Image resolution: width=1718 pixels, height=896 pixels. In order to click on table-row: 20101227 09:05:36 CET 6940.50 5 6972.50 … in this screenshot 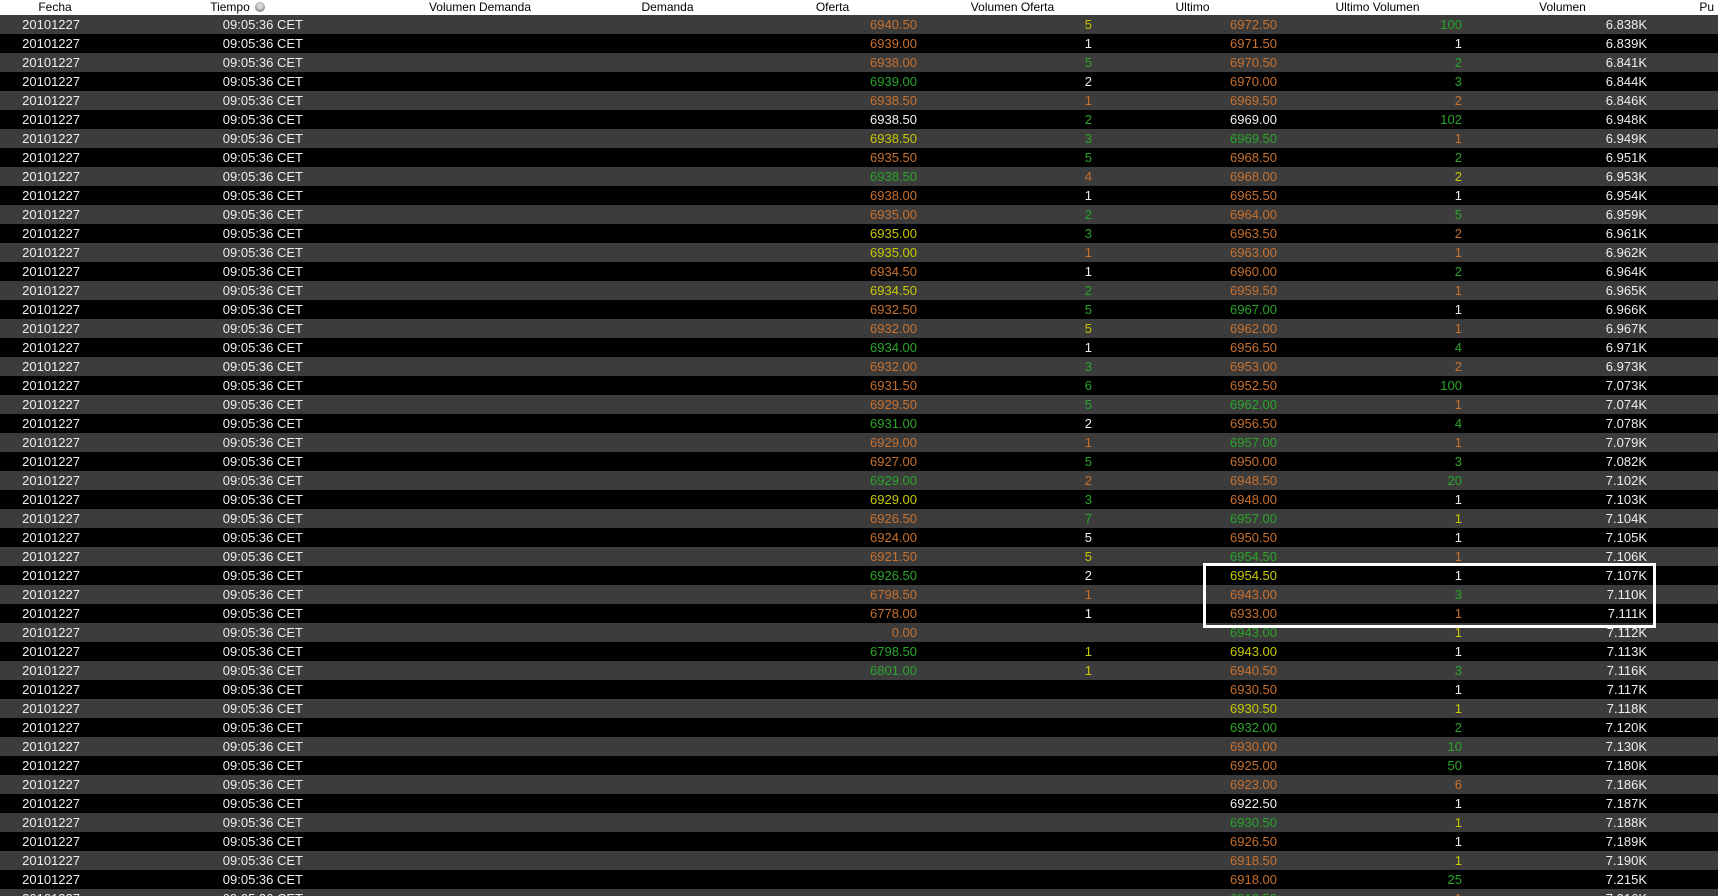, I will do `click(859, 24)`.